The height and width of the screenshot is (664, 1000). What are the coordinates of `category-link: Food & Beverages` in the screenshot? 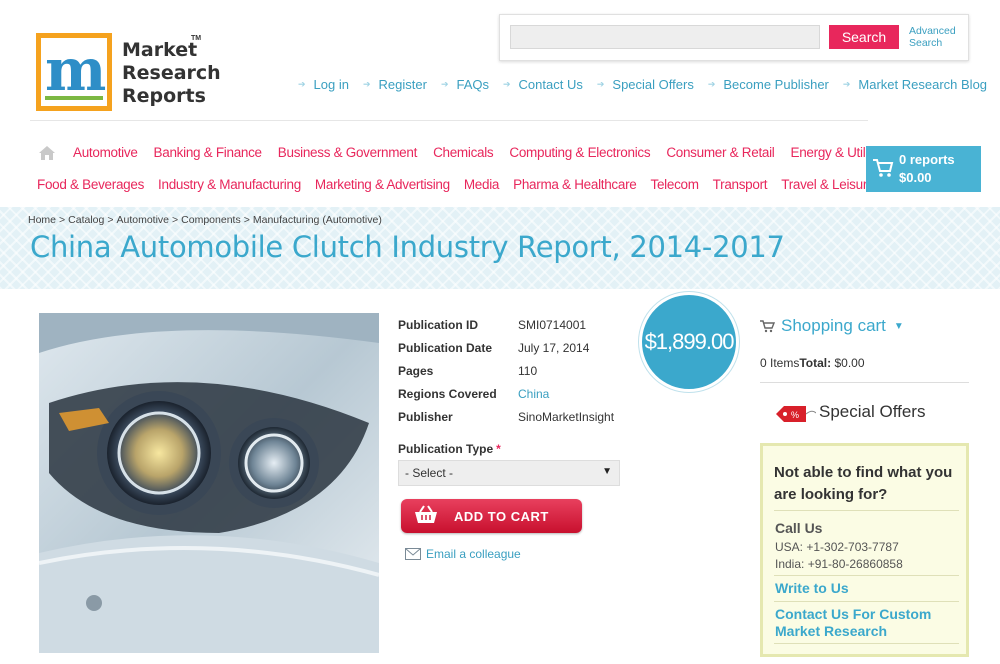 It's located at (90, 184).